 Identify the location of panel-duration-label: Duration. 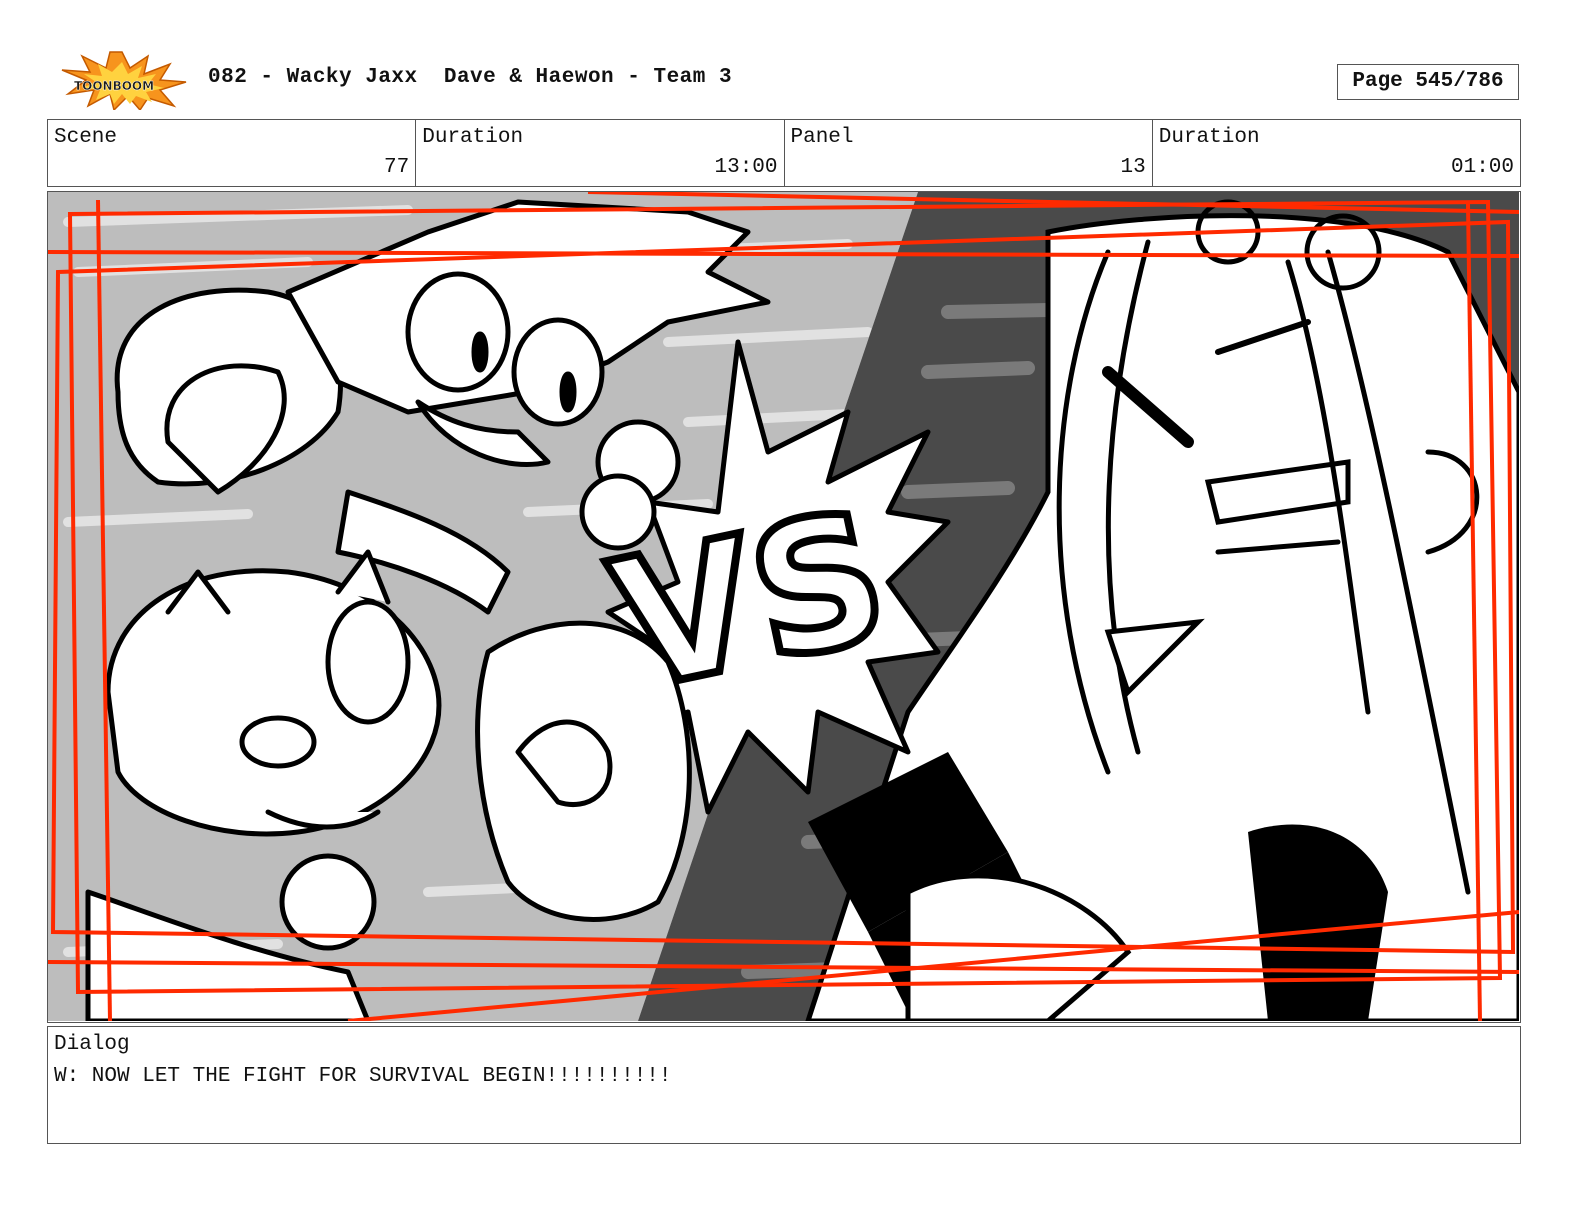
(1209, 137).